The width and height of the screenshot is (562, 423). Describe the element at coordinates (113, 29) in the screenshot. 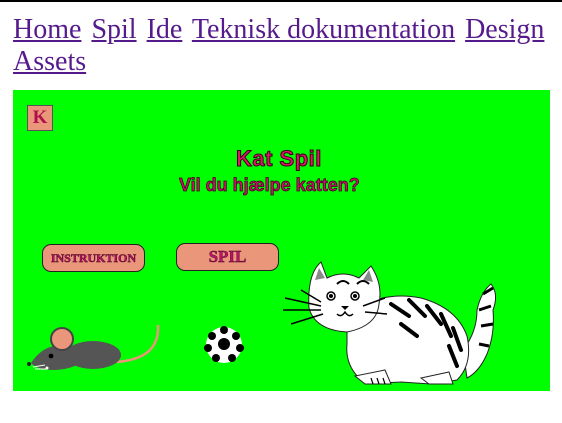

I see `nav-link-spil: Spil` at that location.